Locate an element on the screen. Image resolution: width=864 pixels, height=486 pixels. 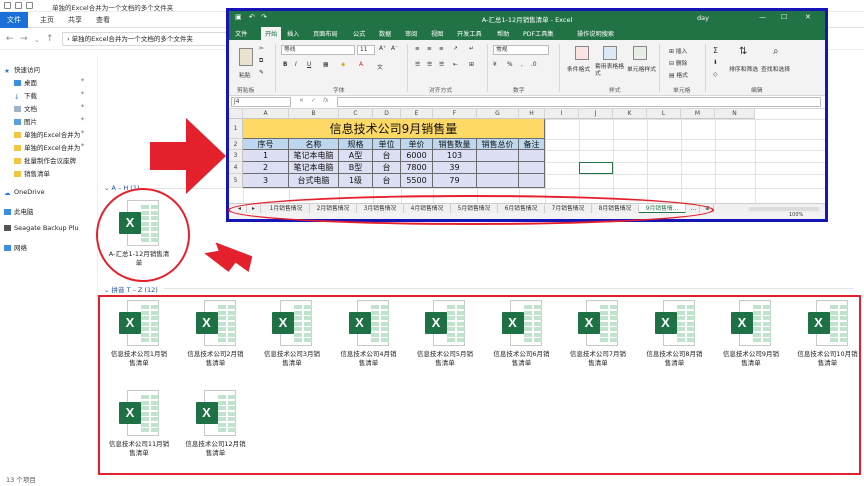
summary-file-highlight-oval is located at coordinates (143, 235).